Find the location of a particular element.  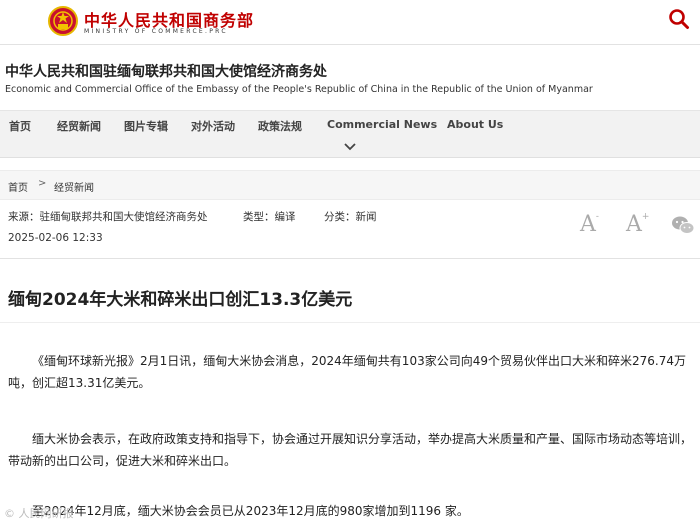

nav-item-photo-album: 图片专辑 is located at coordinates (146, 126).